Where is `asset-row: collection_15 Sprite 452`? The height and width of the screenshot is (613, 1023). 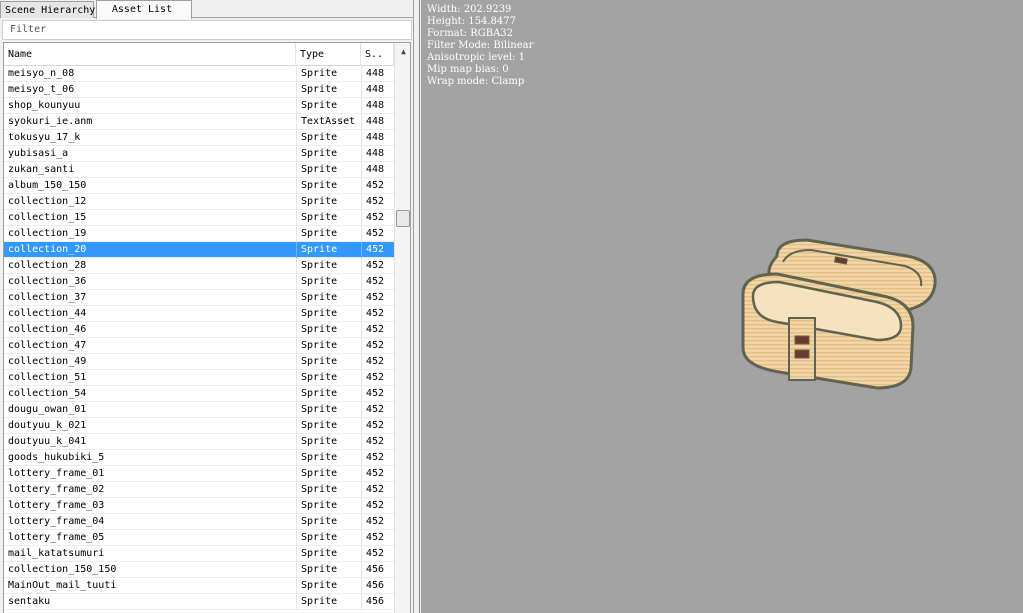
asset-row: collection_15 Sprite 452 is located at coordinates (199, 218).